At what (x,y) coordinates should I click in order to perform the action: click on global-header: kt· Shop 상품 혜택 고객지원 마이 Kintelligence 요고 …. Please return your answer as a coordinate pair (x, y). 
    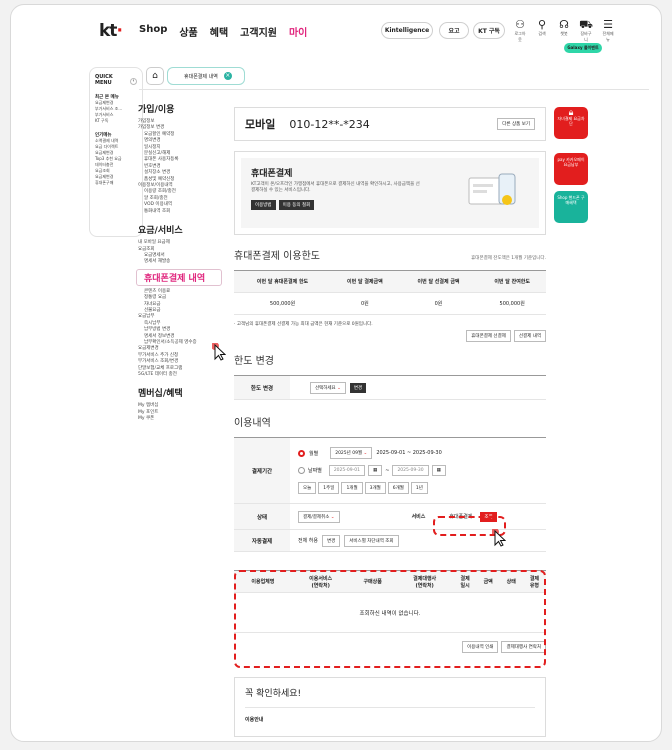
    Looking at the image, I should click on (336, 31).